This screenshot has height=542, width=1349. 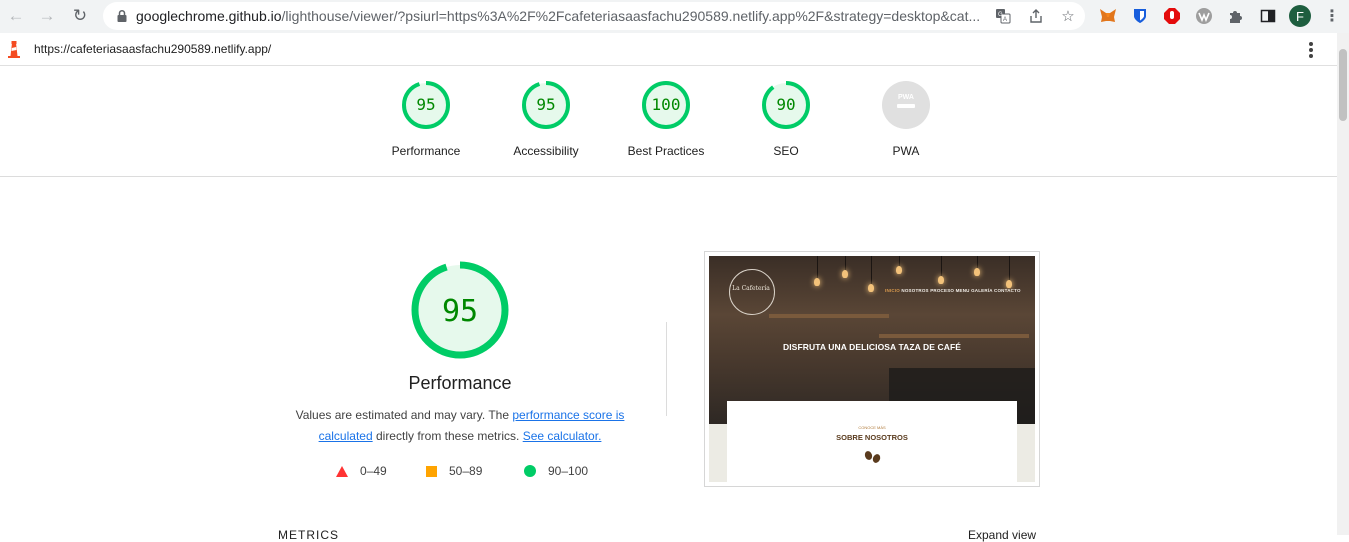 I want to click on tools-menu-icon, so click(x=1311, y=50).